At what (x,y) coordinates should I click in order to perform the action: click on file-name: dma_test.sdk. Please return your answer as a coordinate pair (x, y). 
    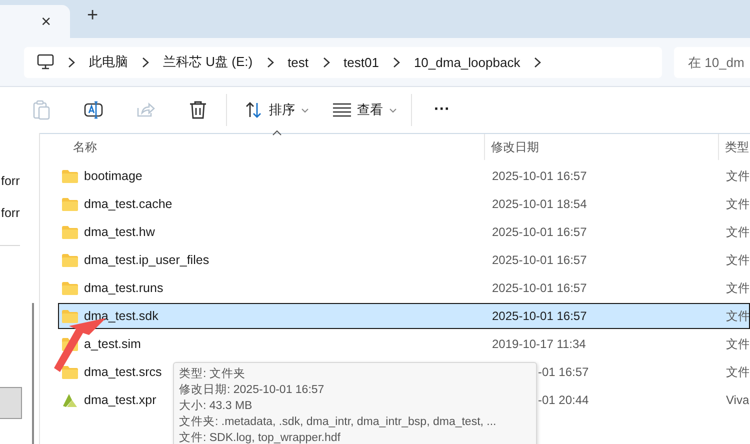
    Looking at the image, I should click on (121, 316).